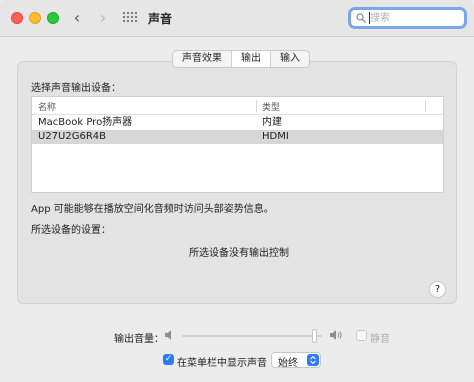 This screenshot has width=474, height=382. Describe the element at coordinates (336, 335) in the screenshot. I see `speaker-high-icon` at that location.